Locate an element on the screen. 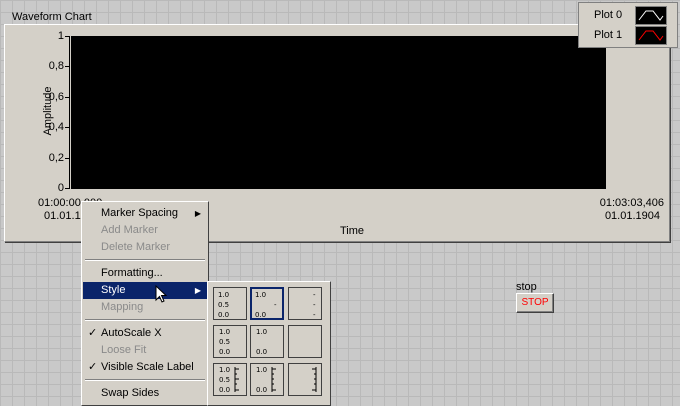  menu-item-visible-scale-label: ✓ Visible Scale Label is located at coordinates (145, 367).